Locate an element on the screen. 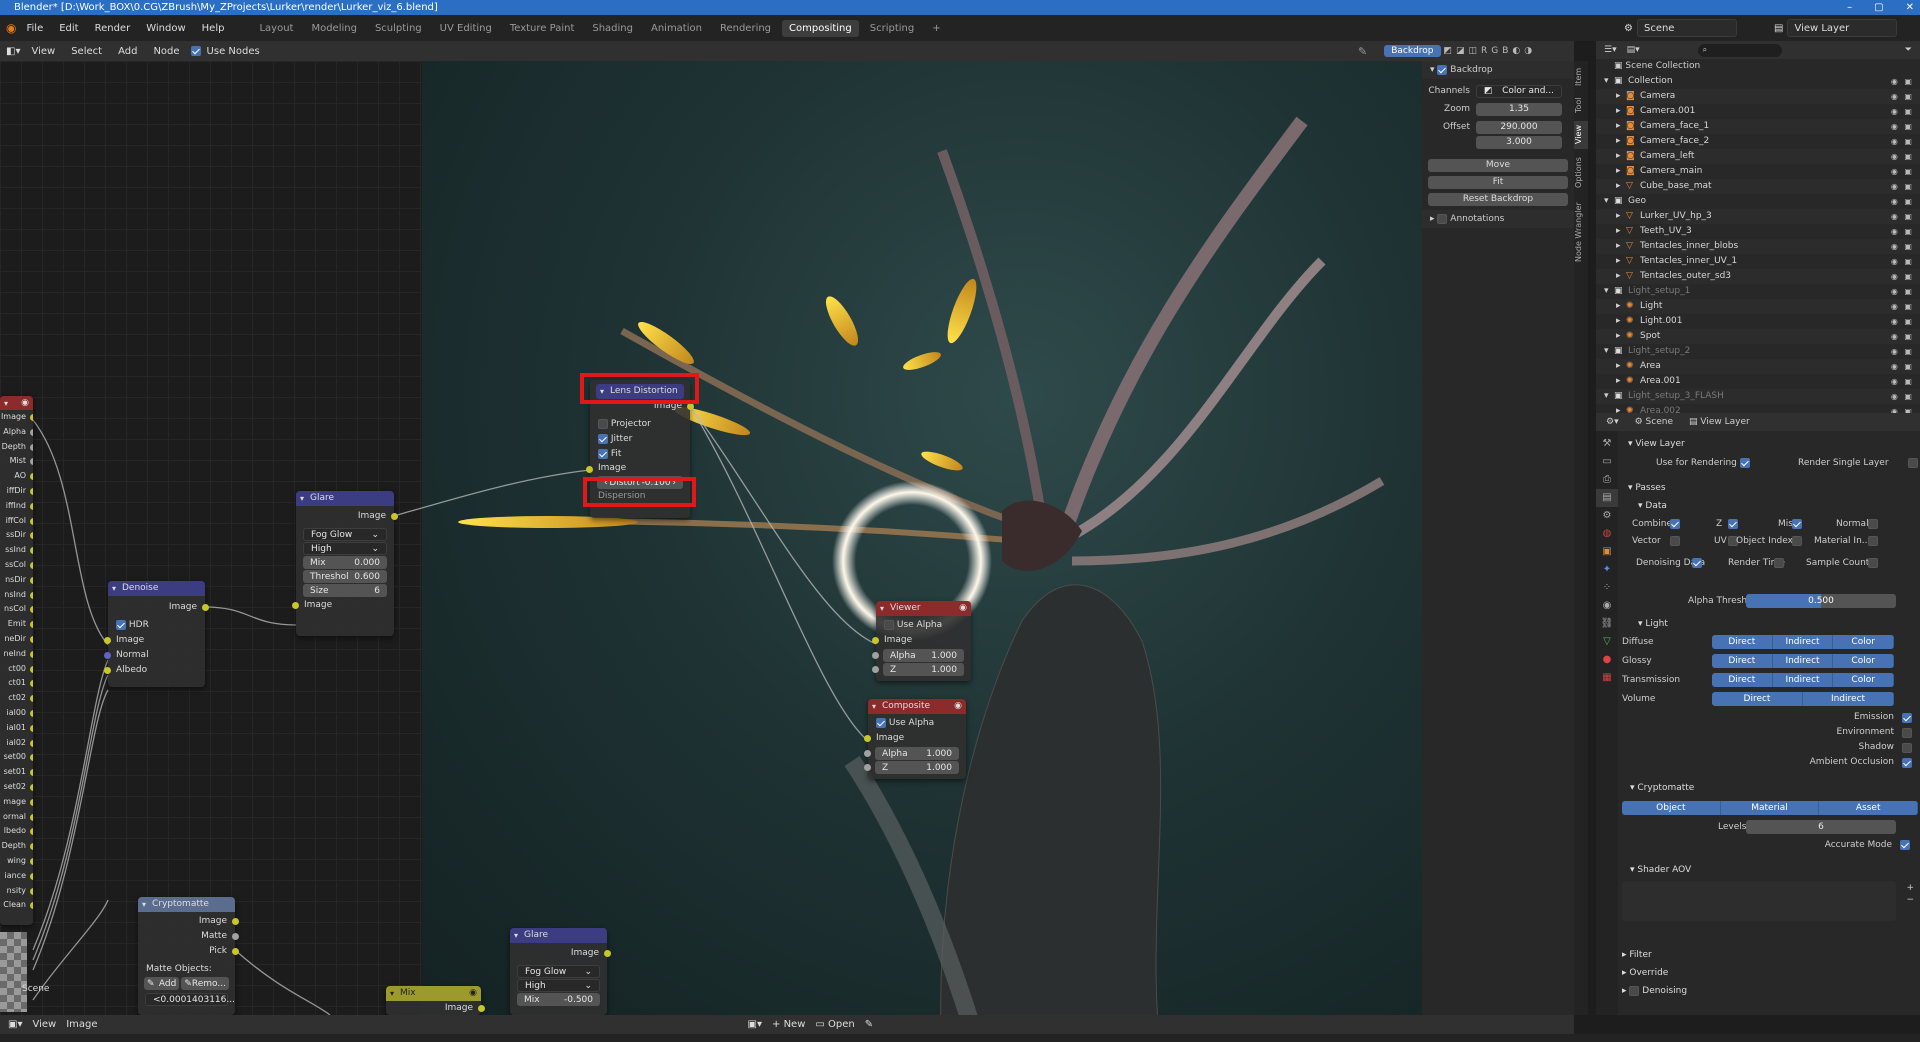 The image size is (1920, 1042). z-pass-checkbox is located at coordinates (1733, 524).